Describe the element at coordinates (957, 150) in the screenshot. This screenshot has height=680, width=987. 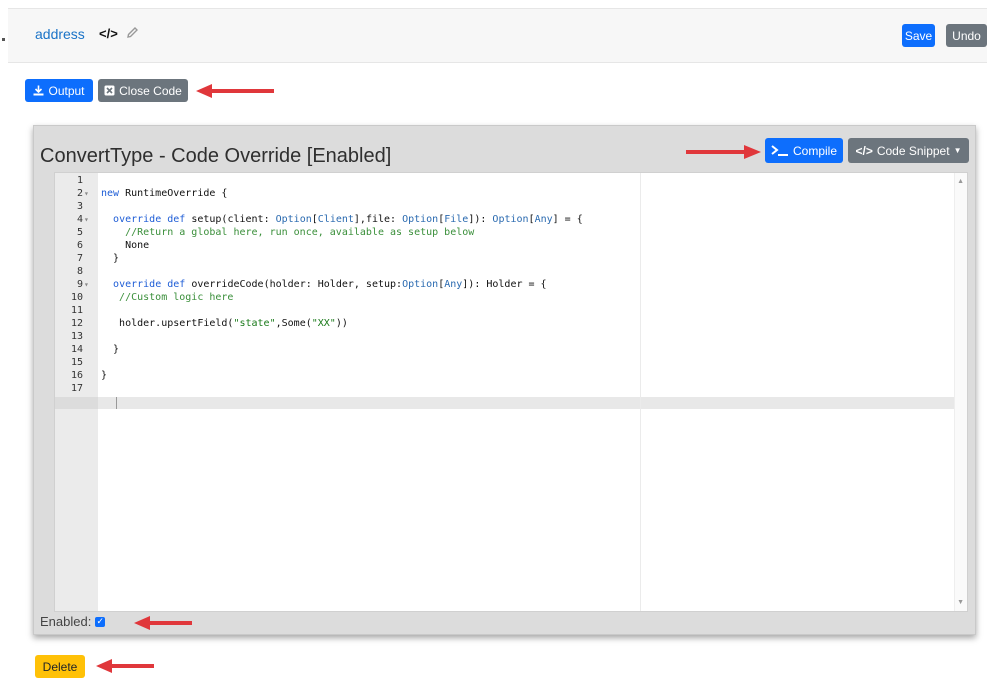
I see `caret-down-icon: ▼` at that location.